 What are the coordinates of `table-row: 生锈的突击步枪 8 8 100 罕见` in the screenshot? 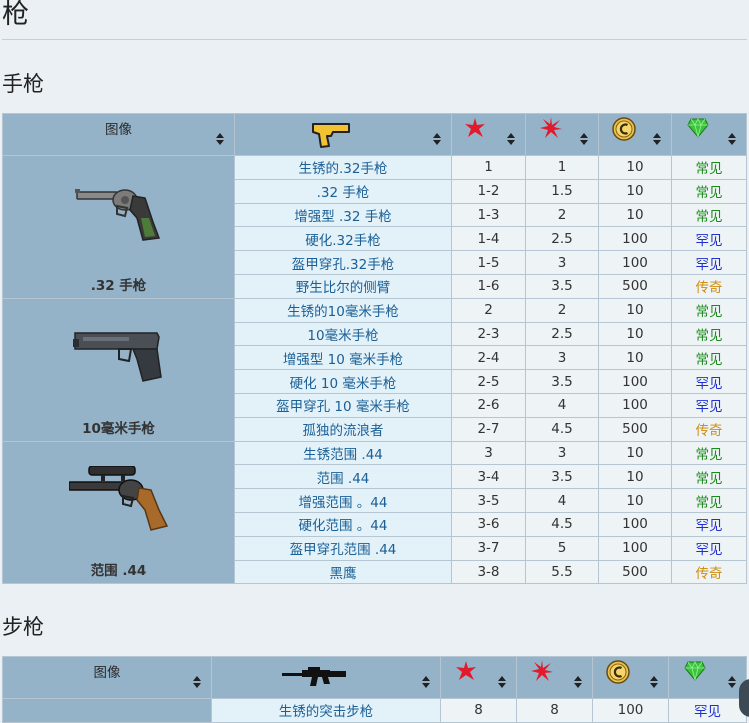 It's located at (374, 710).